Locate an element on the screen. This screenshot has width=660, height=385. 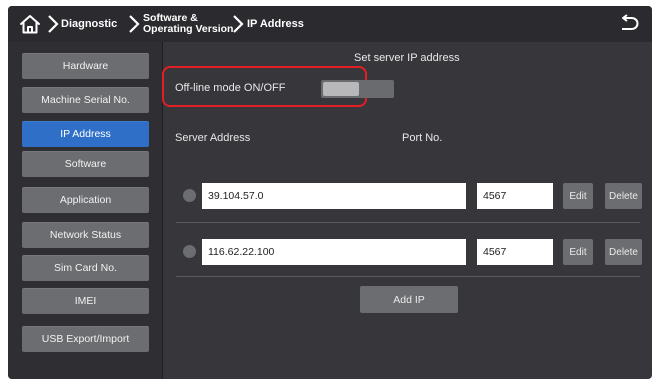
sidebar-item-application: Application is located at coordinates (85, 200).